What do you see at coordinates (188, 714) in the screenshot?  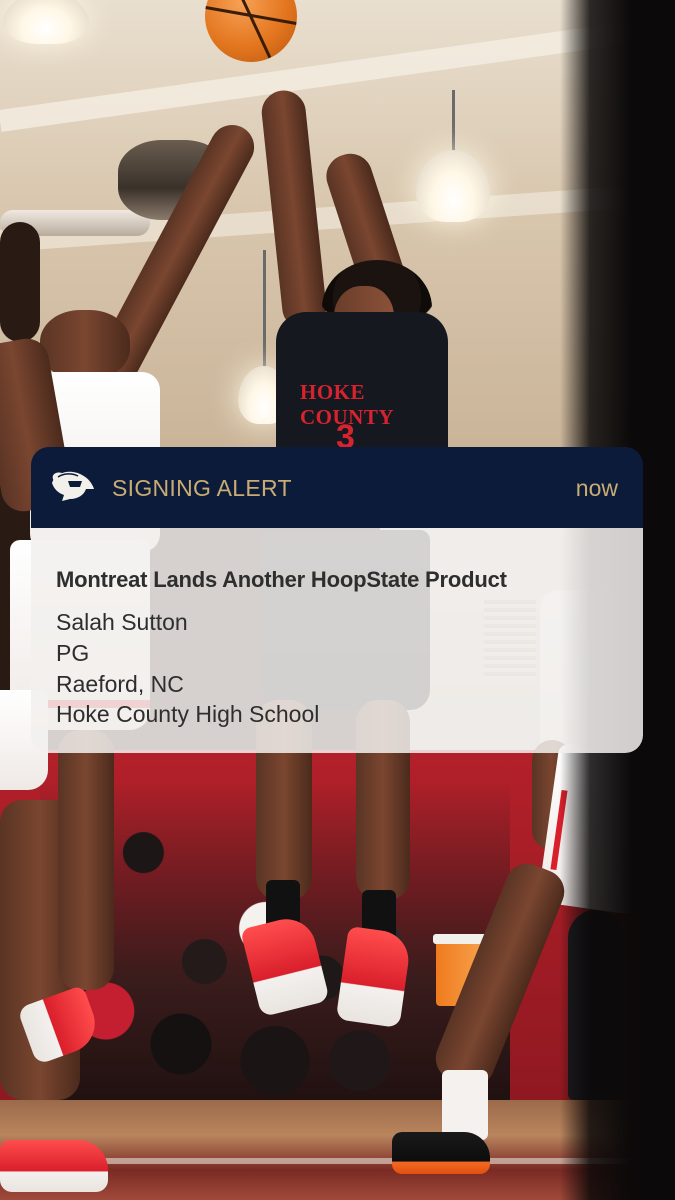 I see `player-school: Hoke County High School` at bounding box center [188, 714].